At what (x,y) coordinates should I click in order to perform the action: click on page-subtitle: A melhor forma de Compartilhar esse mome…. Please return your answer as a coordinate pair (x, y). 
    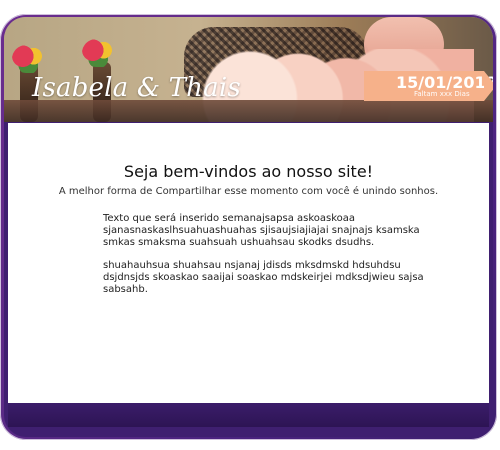
    Looking at the image, I should click on (248, 191).